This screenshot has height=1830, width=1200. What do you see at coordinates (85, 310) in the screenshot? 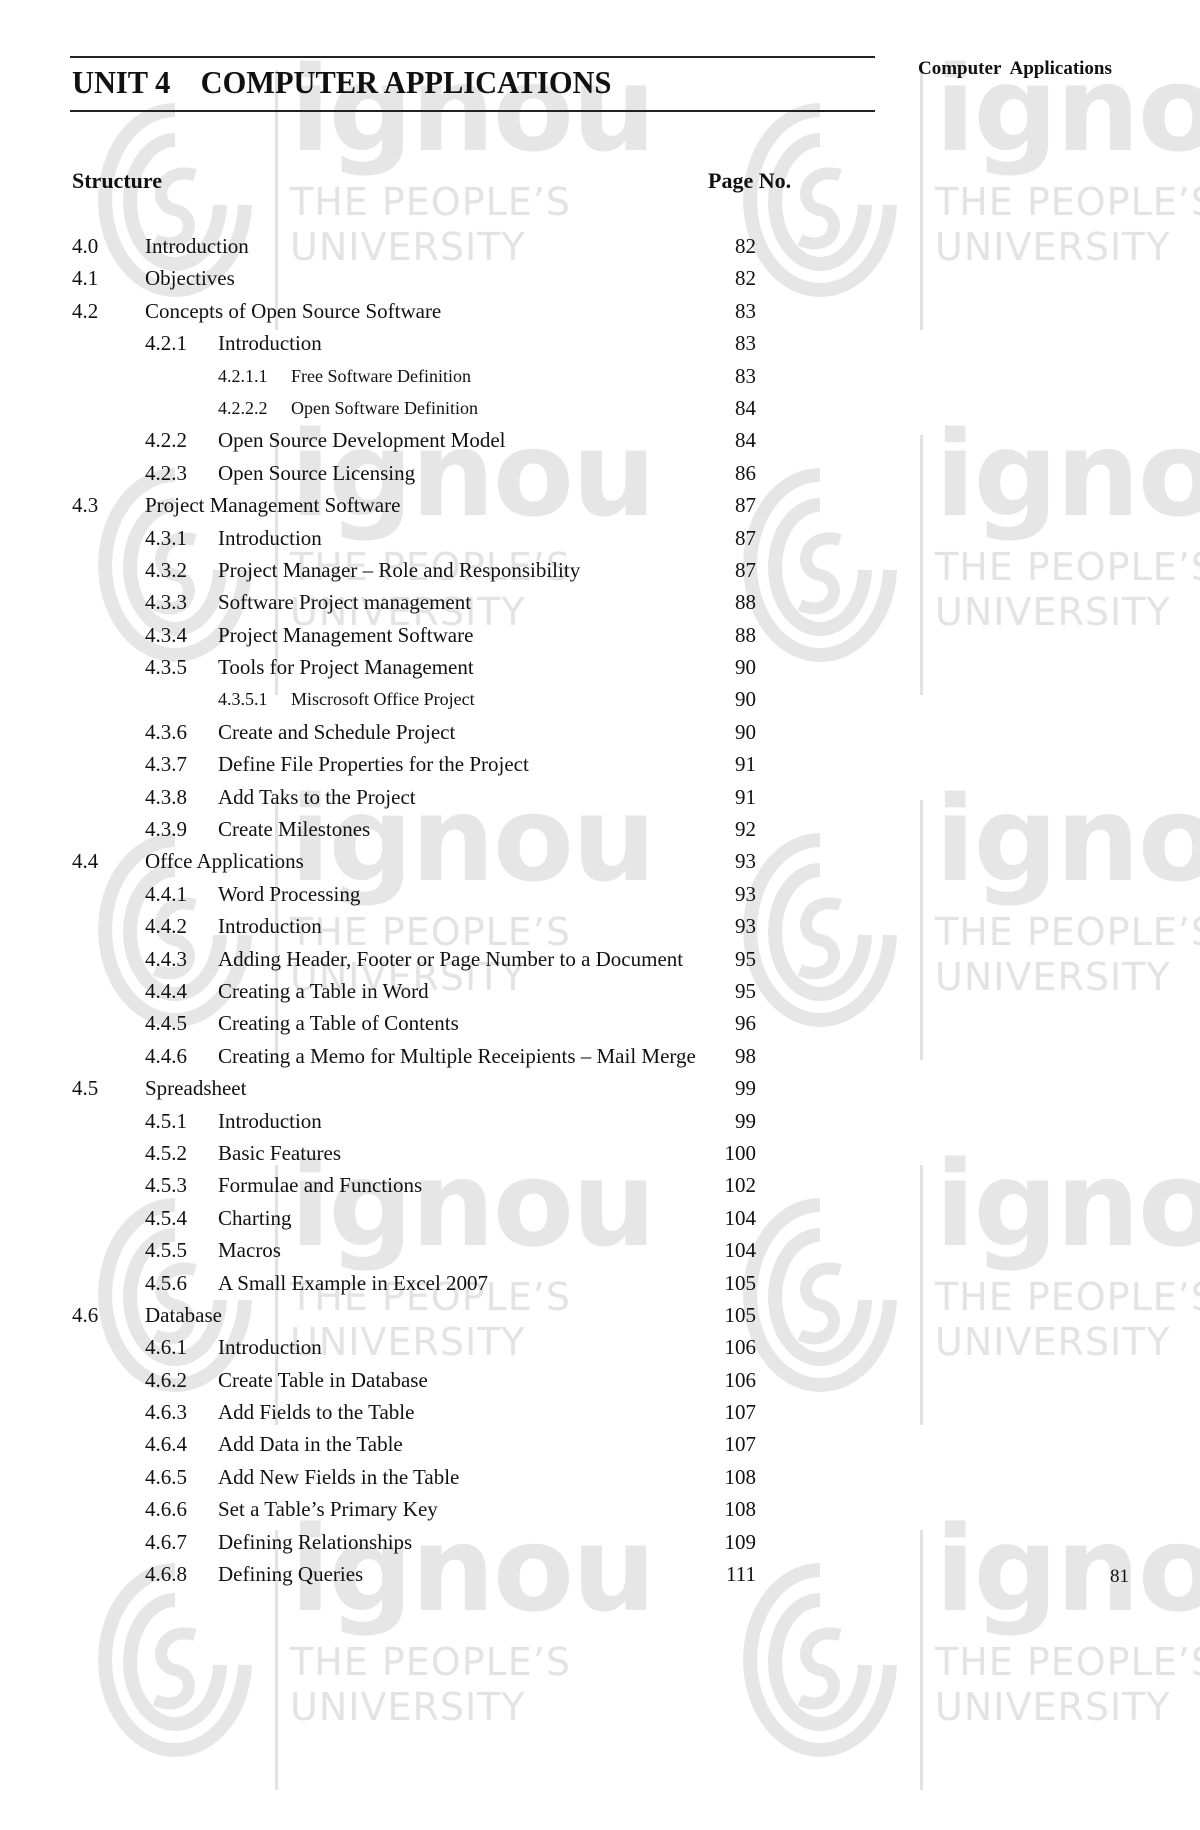
I see `toc-entry-number: 4.2` at bounding box center [85, 310].